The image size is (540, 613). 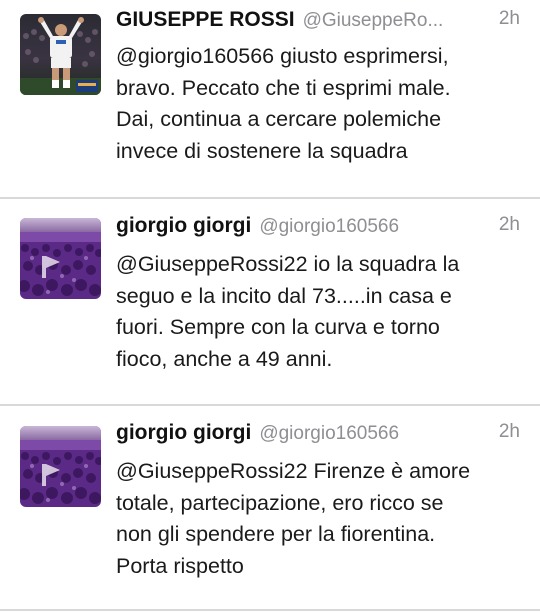 What do you see at coordinates (262, 150) in the screenshot?
I see `tweet-text-line: invece di sostenere la squadra` at bounding box center [262, 150].